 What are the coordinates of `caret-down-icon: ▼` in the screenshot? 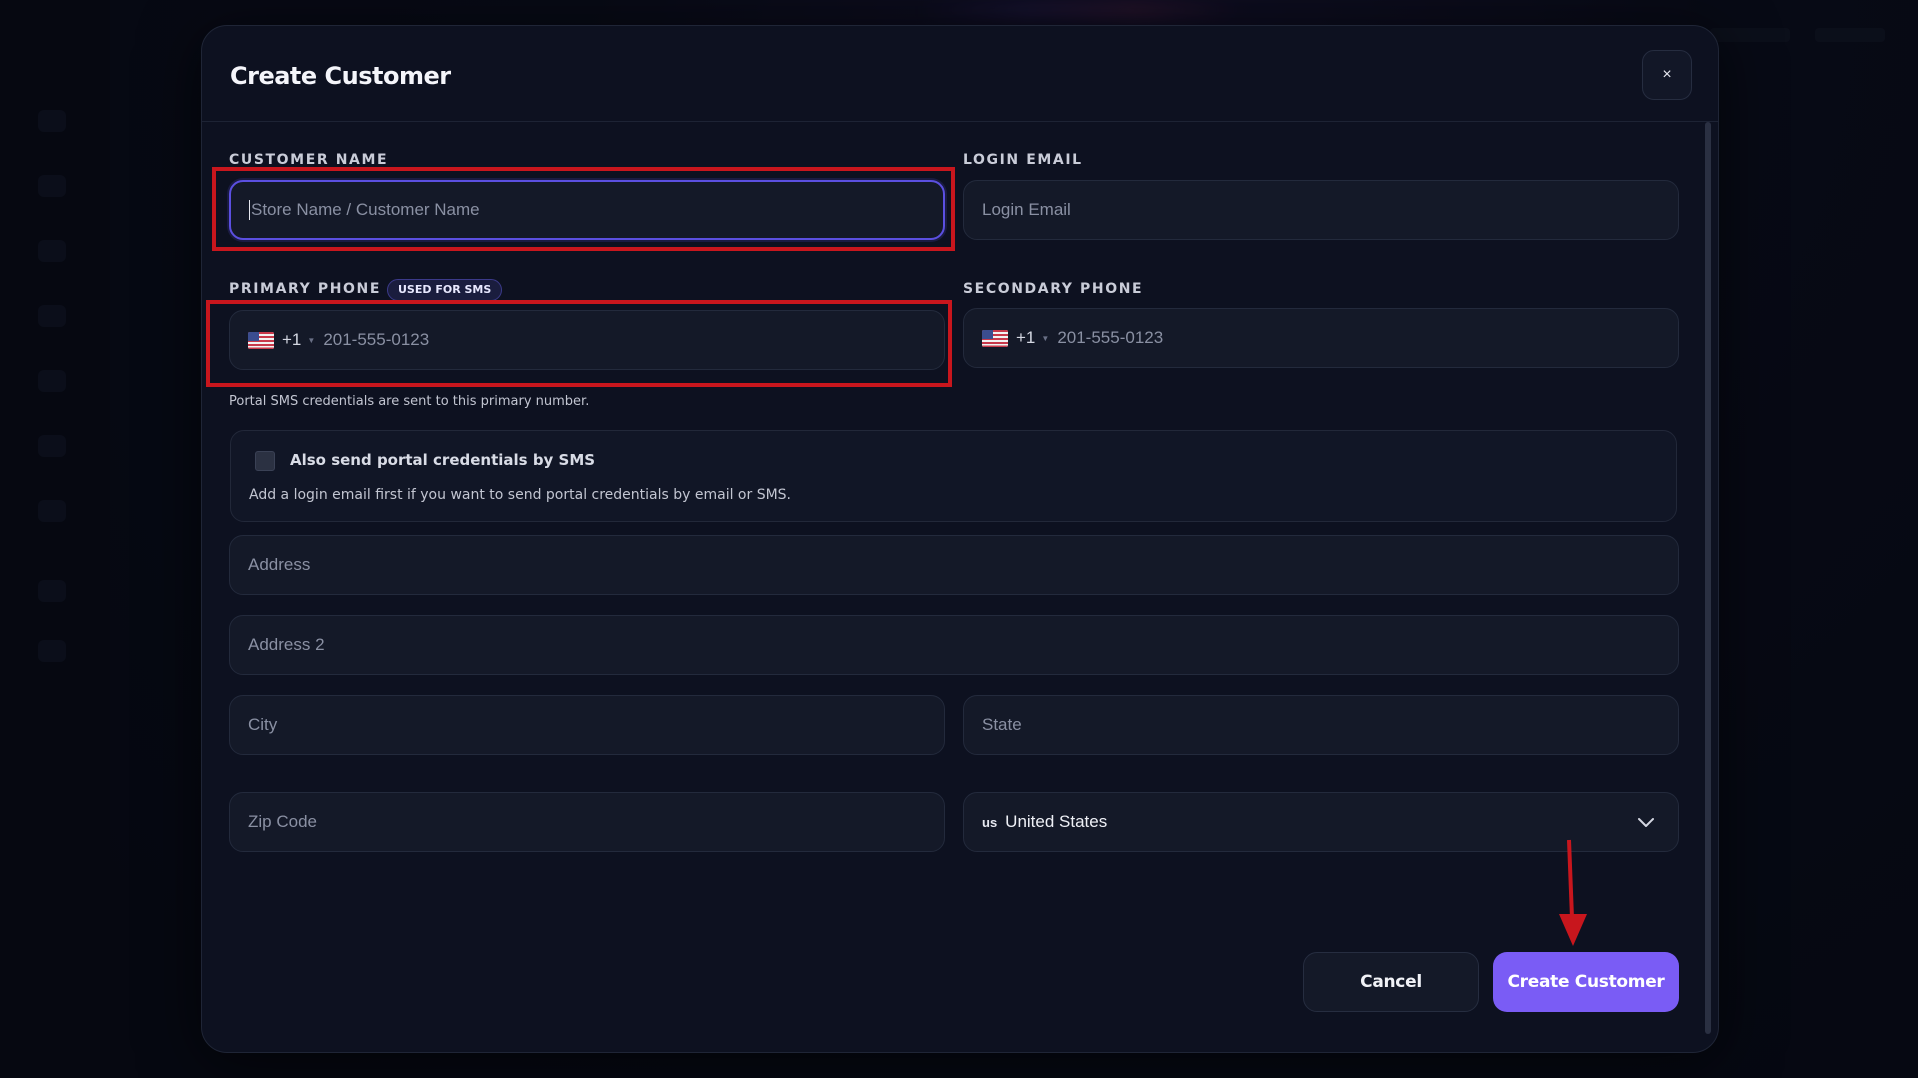 It's located at (1045, 338).